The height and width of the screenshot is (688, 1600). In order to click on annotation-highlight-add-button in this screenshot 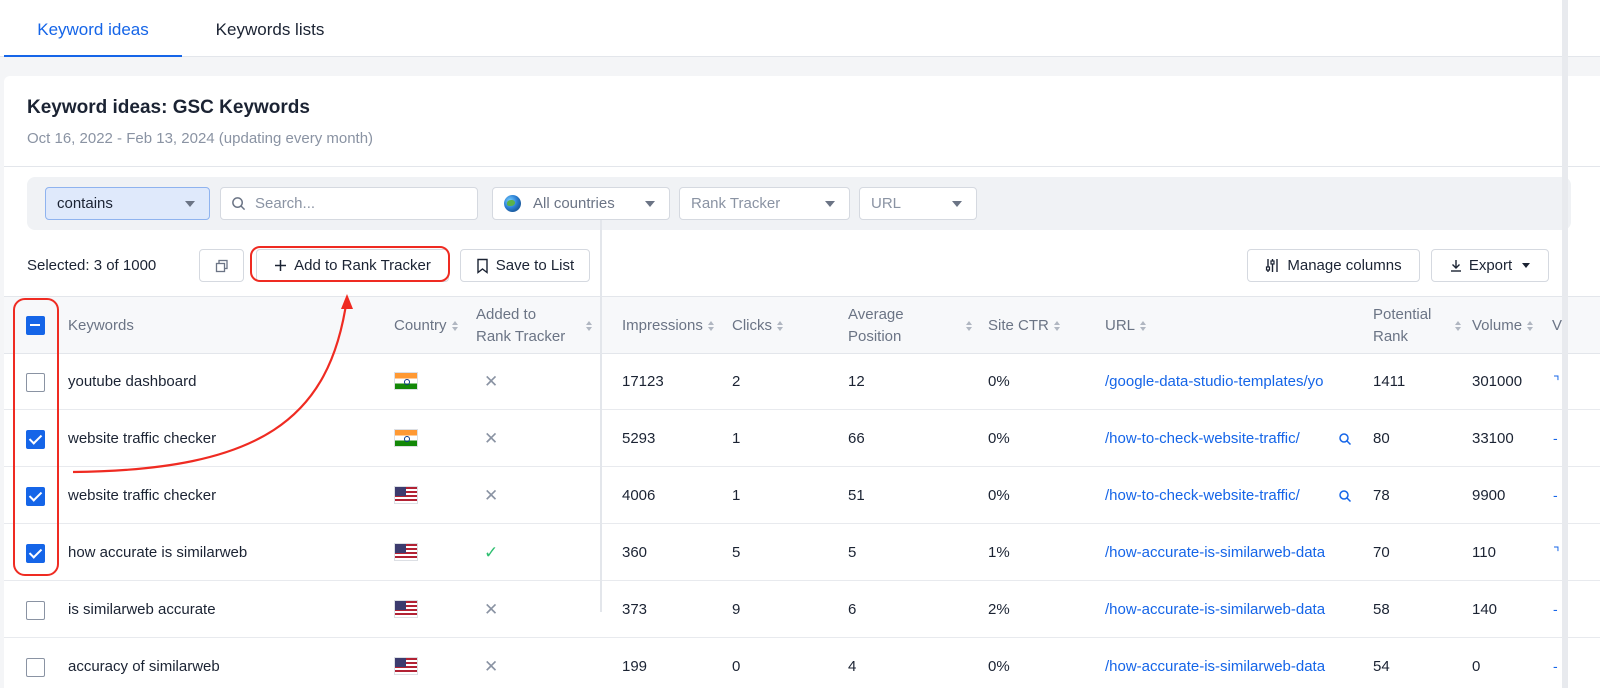, I will do `click(350, 264)`.